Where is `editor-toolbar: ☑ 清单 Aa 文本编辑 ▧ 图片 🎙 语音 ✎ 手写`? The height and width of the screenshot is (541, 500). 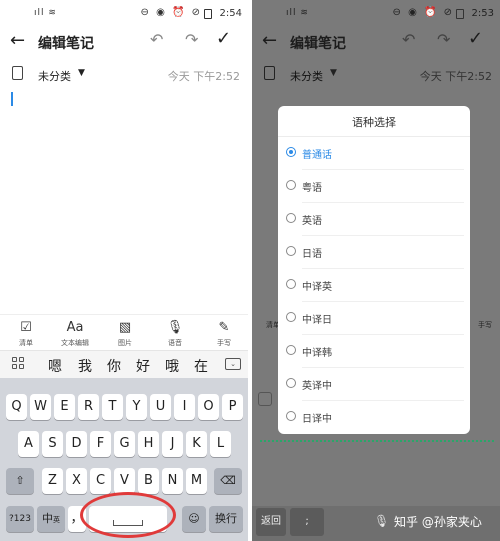
editor-toolbar: ☑ 清单 Aa 文本编辑 ▧ 图片 🎙 语音 ✎ 手写 is located at coordinates (124, 332).